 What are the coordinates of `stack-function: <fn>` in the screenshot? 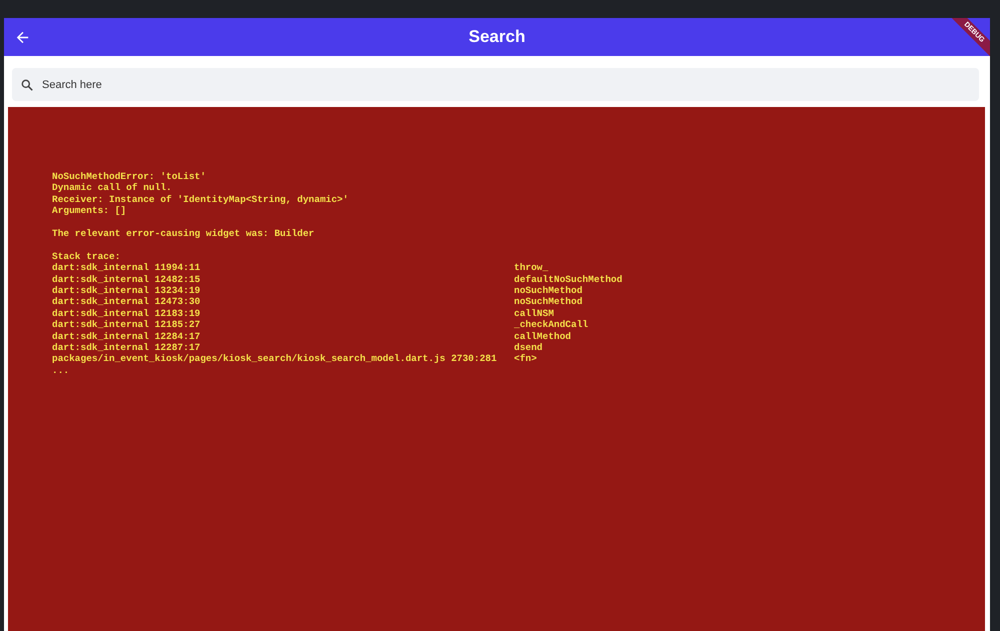 It's located at (526, 359).